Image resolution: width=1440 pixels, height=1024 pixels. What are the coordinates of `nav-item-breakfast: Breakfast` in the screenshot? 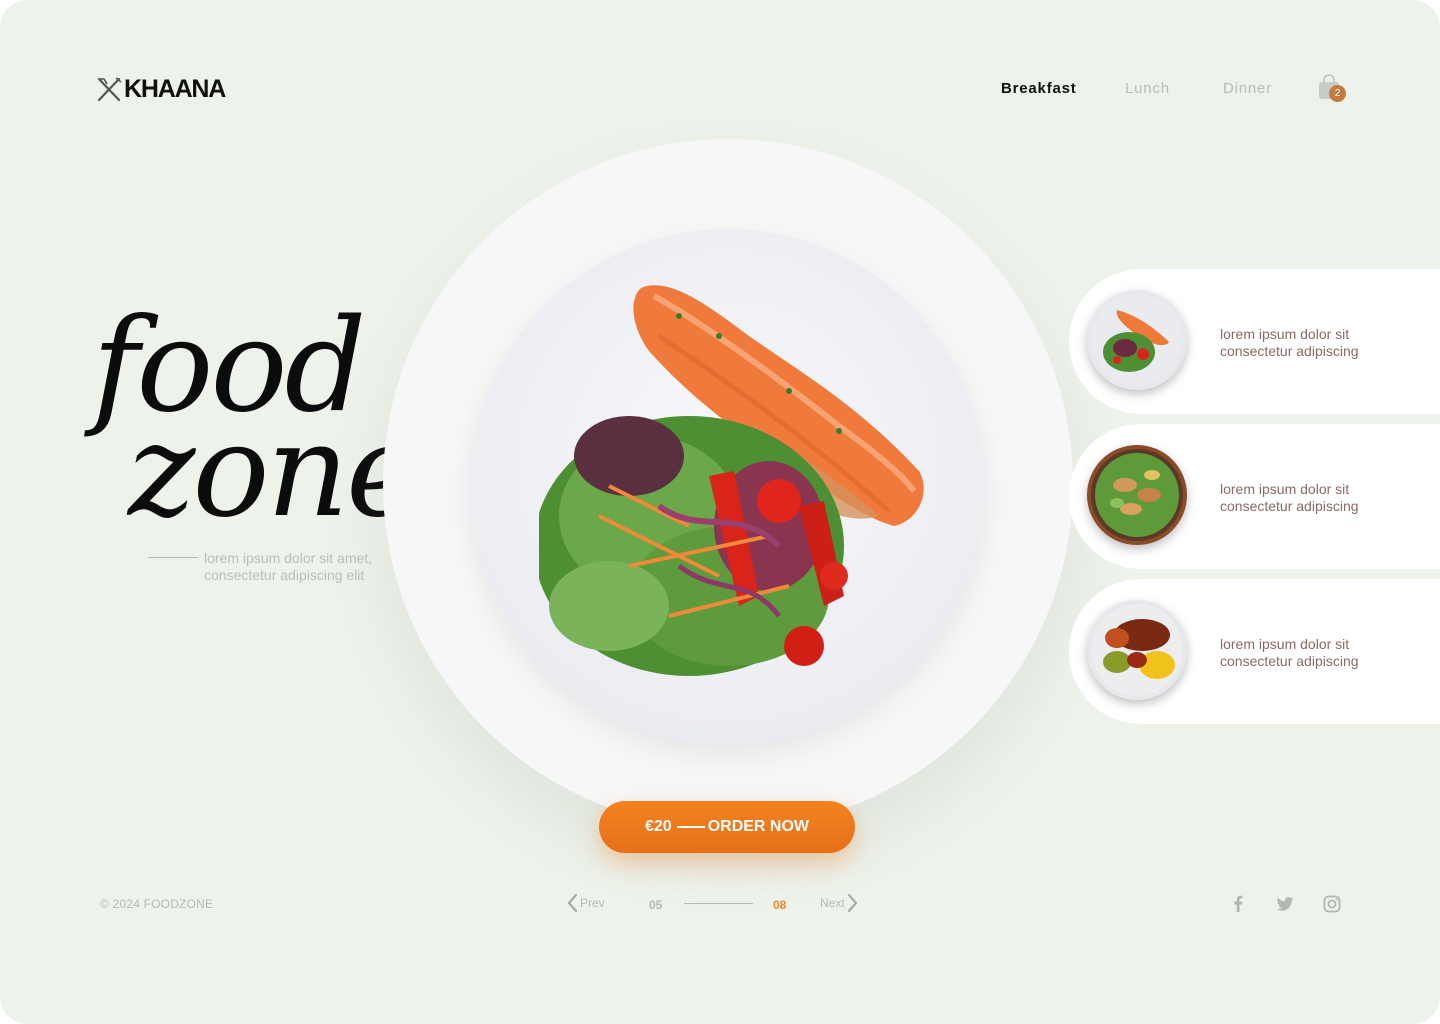 It's located at (1039, 88).